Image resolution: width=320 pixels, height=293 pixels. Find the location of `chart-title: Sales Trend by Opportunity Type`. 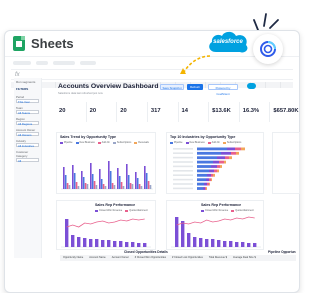

chart-title: Sales Trend by Opportunity Type is located at coordinates (88, 137).